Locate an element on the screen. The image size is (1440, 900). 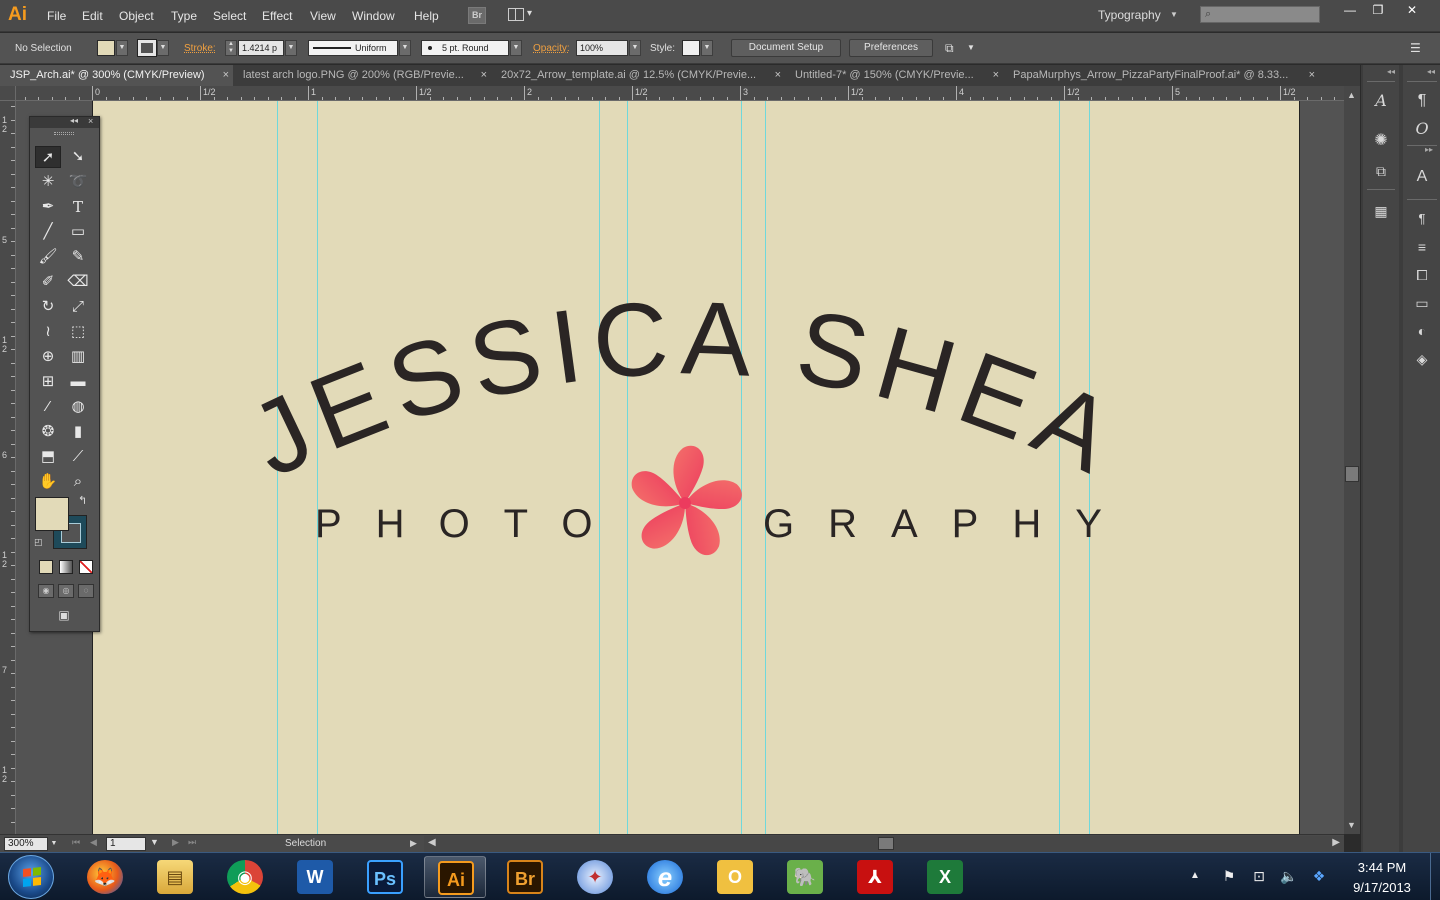
taskbar-excel: X is located at coordinates (945, 877).